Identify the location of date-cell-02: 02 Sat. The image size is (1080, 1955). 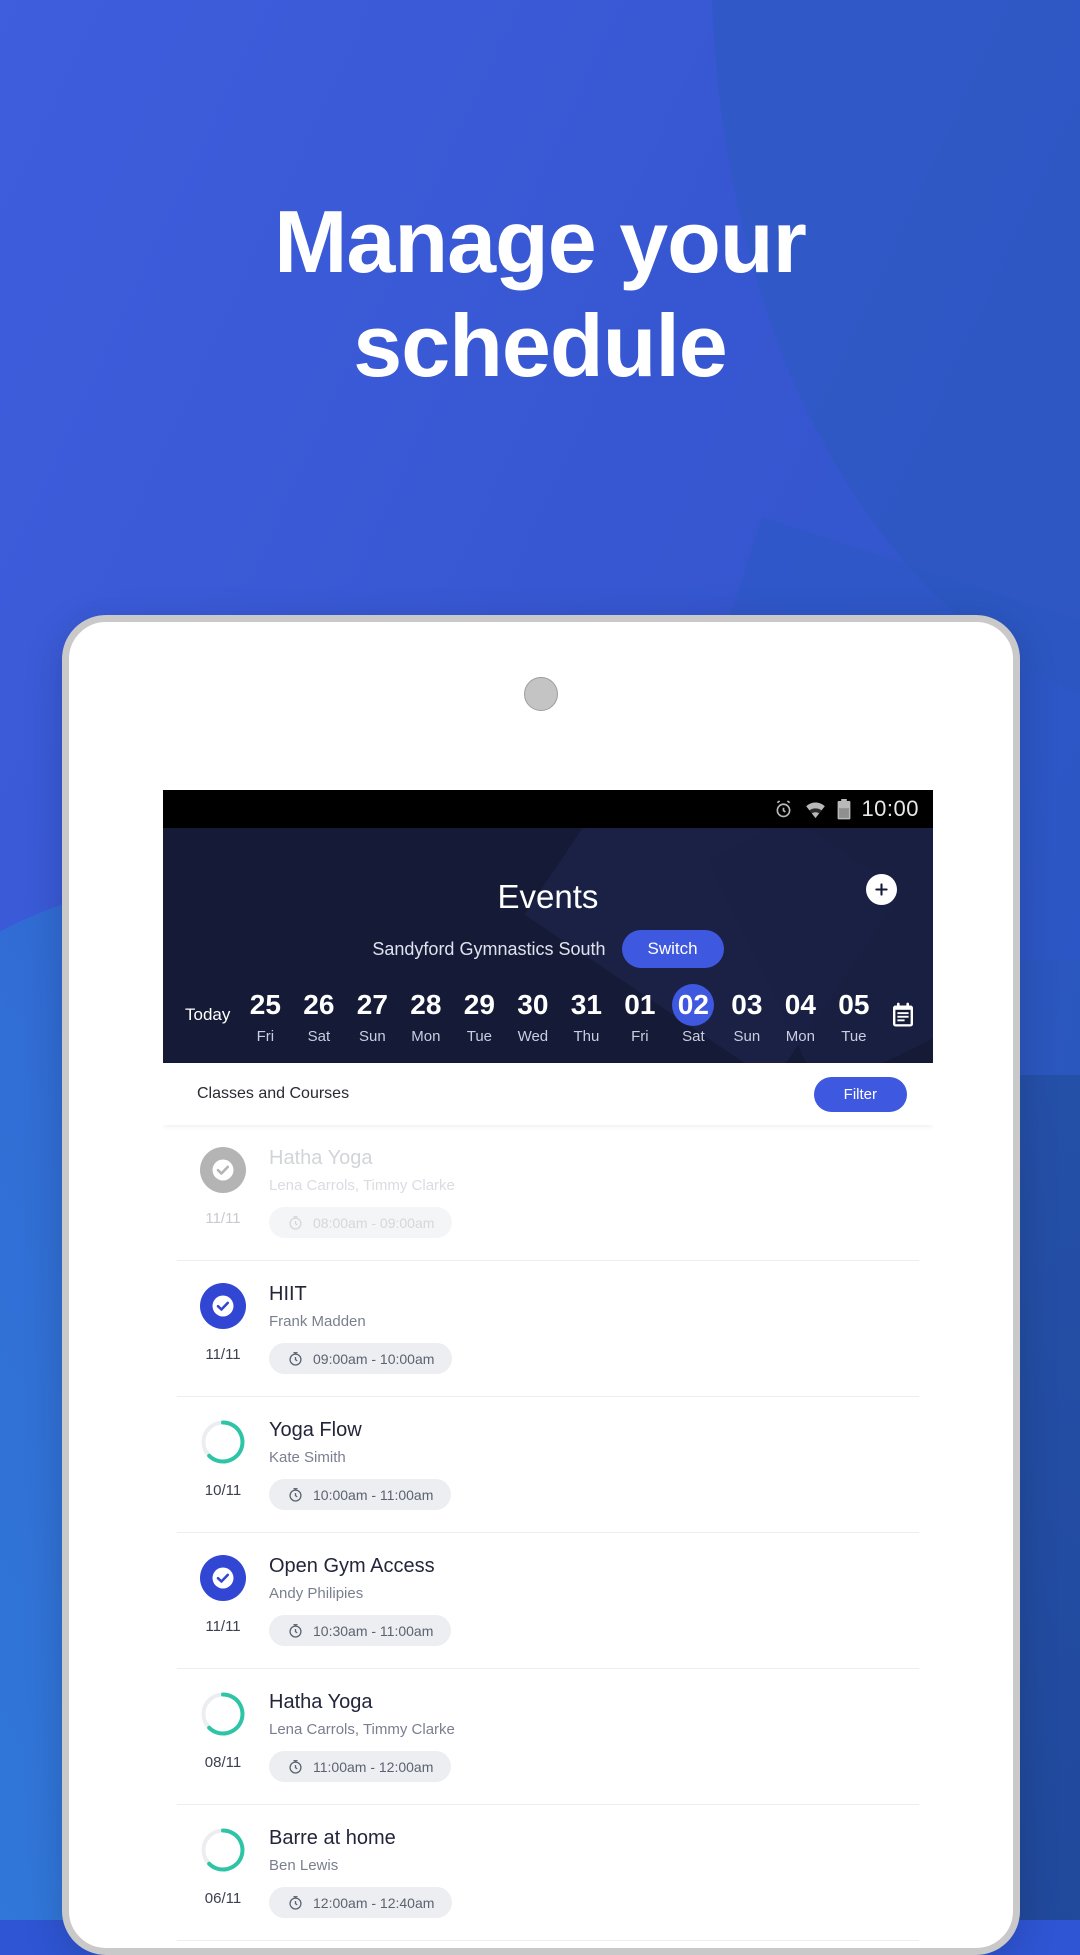
(693, 1014).